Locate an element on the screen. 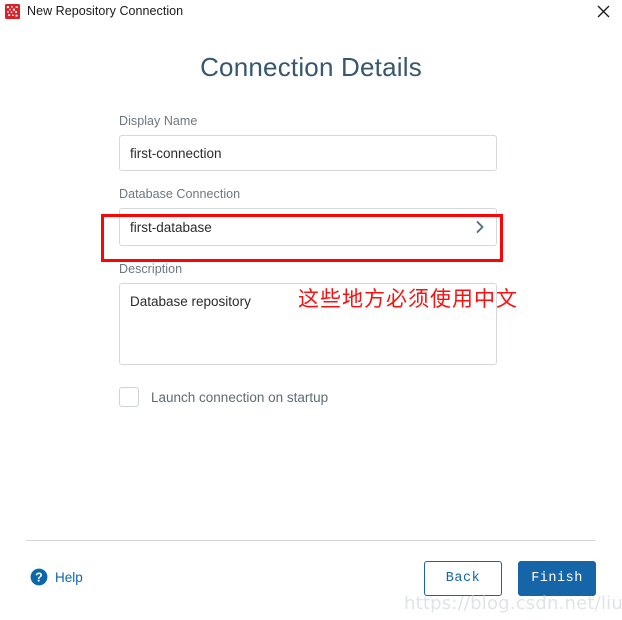  close-icon is located at coordinates (603, 11).